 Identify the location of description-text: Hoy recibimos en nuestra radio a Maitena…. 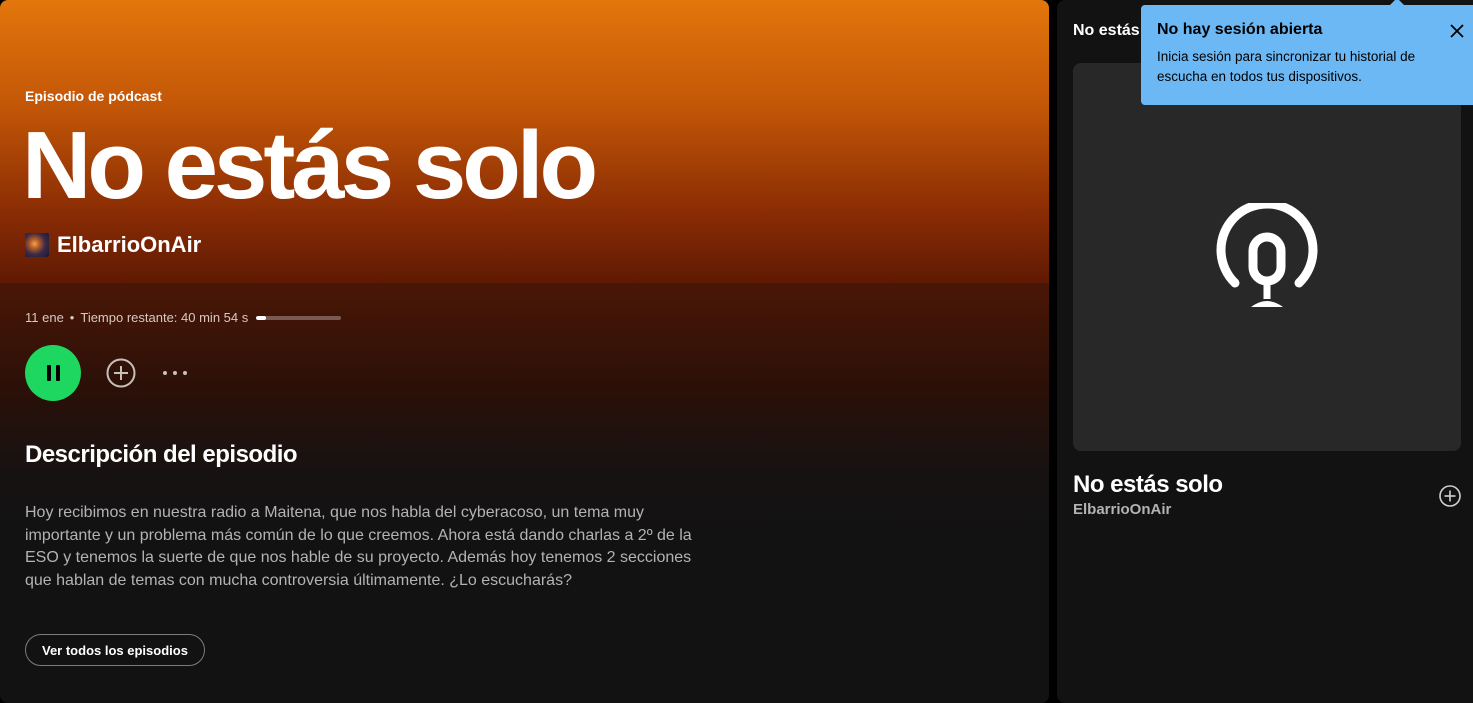
(358, 546).